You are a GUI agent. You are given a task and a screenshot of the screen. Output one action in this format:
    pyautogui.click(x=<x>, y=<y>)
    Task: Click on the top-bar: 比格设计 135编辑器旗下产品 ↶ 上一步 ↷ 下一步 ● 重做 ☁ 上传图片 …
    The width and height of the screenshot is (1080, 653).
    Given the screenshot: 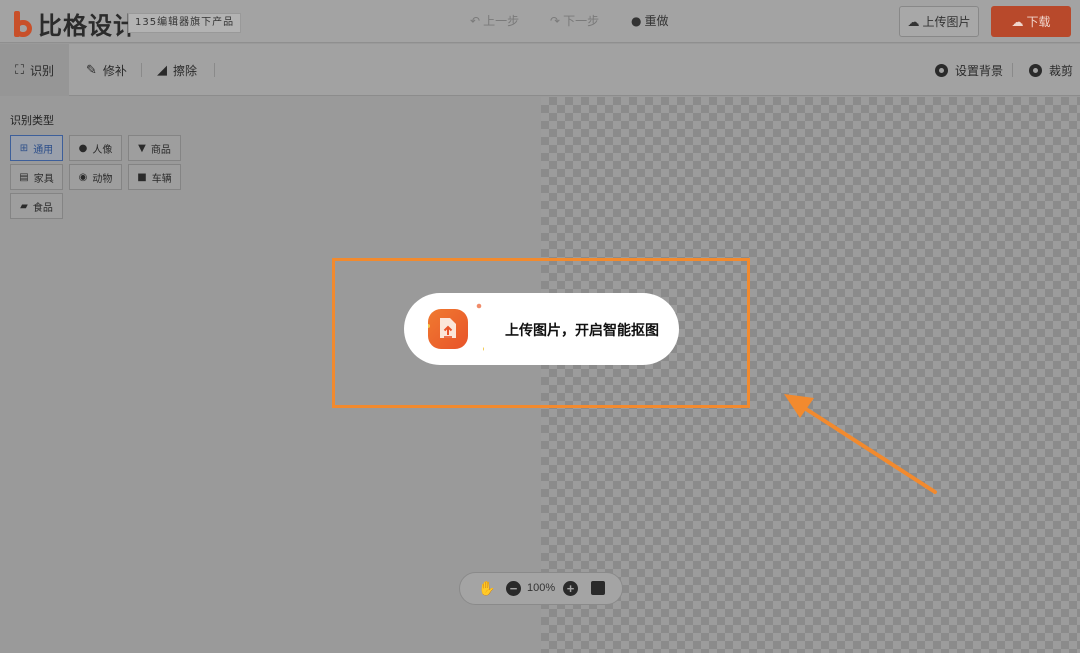 What is the action you would take?
    pyautogui.click(x=540, y=21)
    